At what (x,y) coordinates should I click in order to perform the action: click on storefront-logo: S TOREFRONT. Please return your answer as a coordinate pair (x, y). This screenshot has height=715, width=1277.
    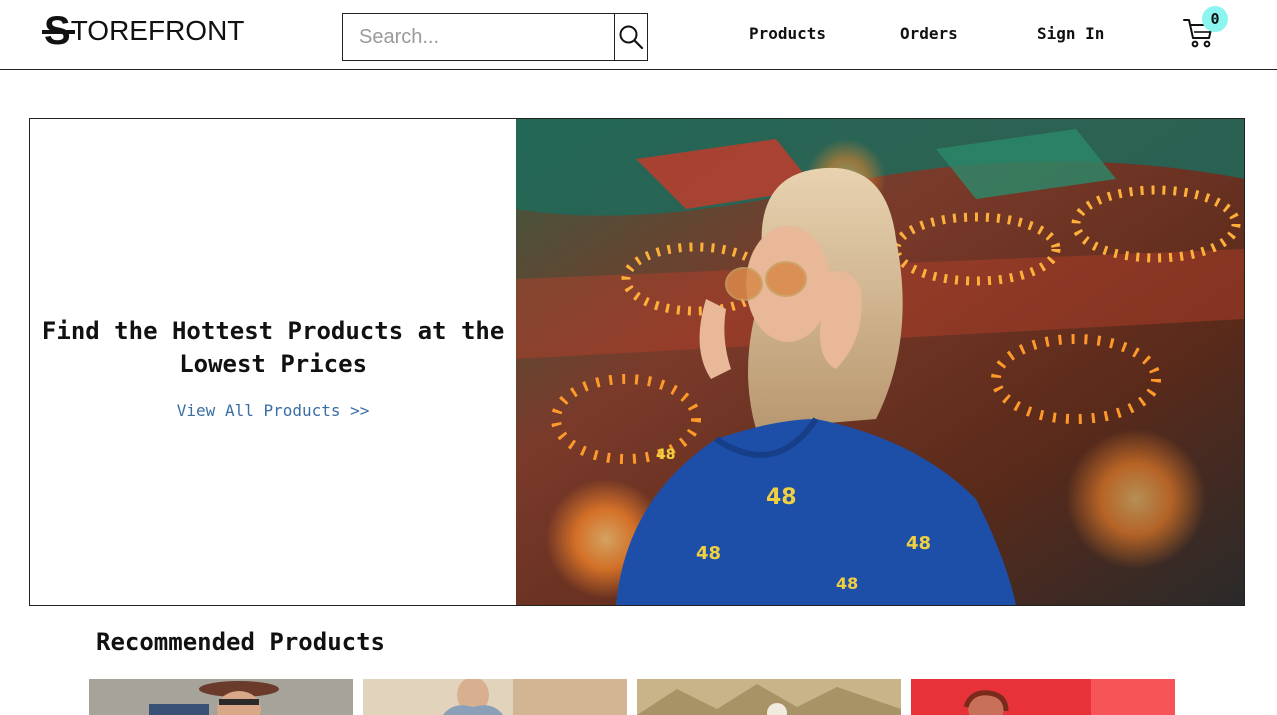
    Looking at the image, I should click on (143, 31).